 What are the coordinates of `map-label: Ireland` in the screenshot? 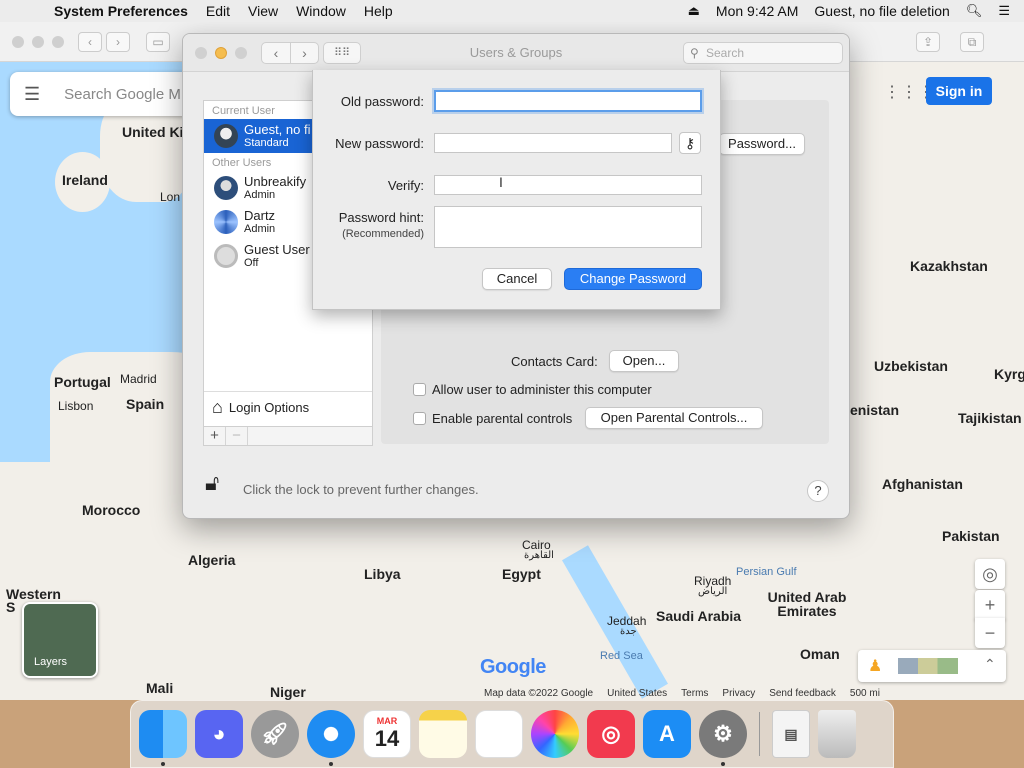 It's located at (85, 180).